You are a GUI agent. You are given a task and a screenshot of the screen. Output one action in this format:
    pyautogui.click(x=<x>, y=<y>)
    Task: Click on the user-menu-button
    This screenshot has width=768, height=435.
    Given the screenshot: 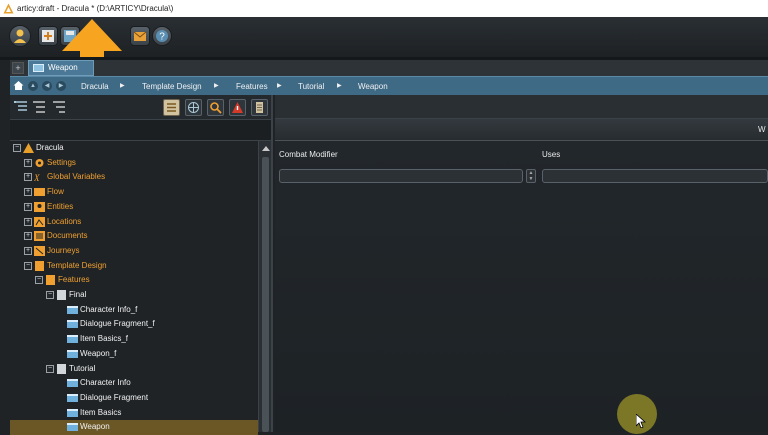 What is the action you would take?
    pyautogui.click(x=20, y=36)
    